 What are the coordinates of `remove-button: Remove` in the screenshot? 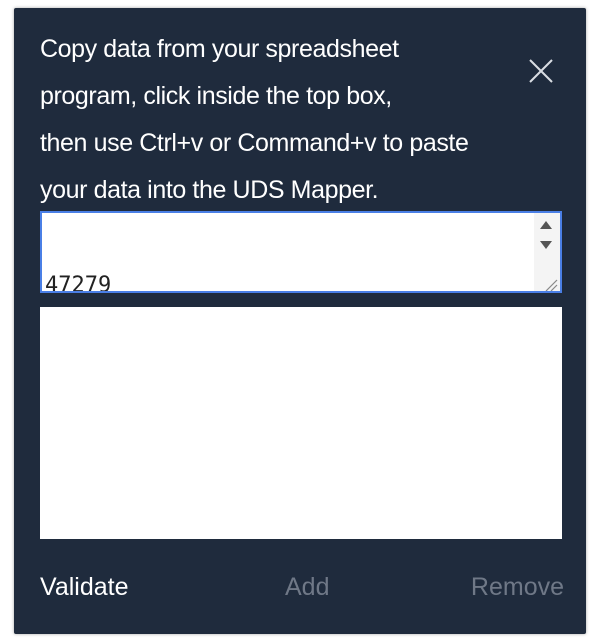 It's located at (517, 587).